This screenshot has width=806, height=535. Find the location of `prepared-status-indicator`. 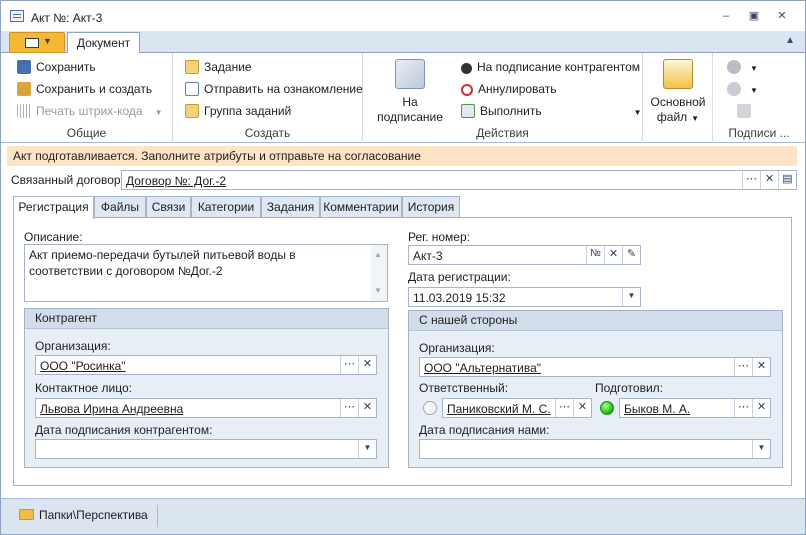

prepared-status-indicator is located at coordinates (607, 408).